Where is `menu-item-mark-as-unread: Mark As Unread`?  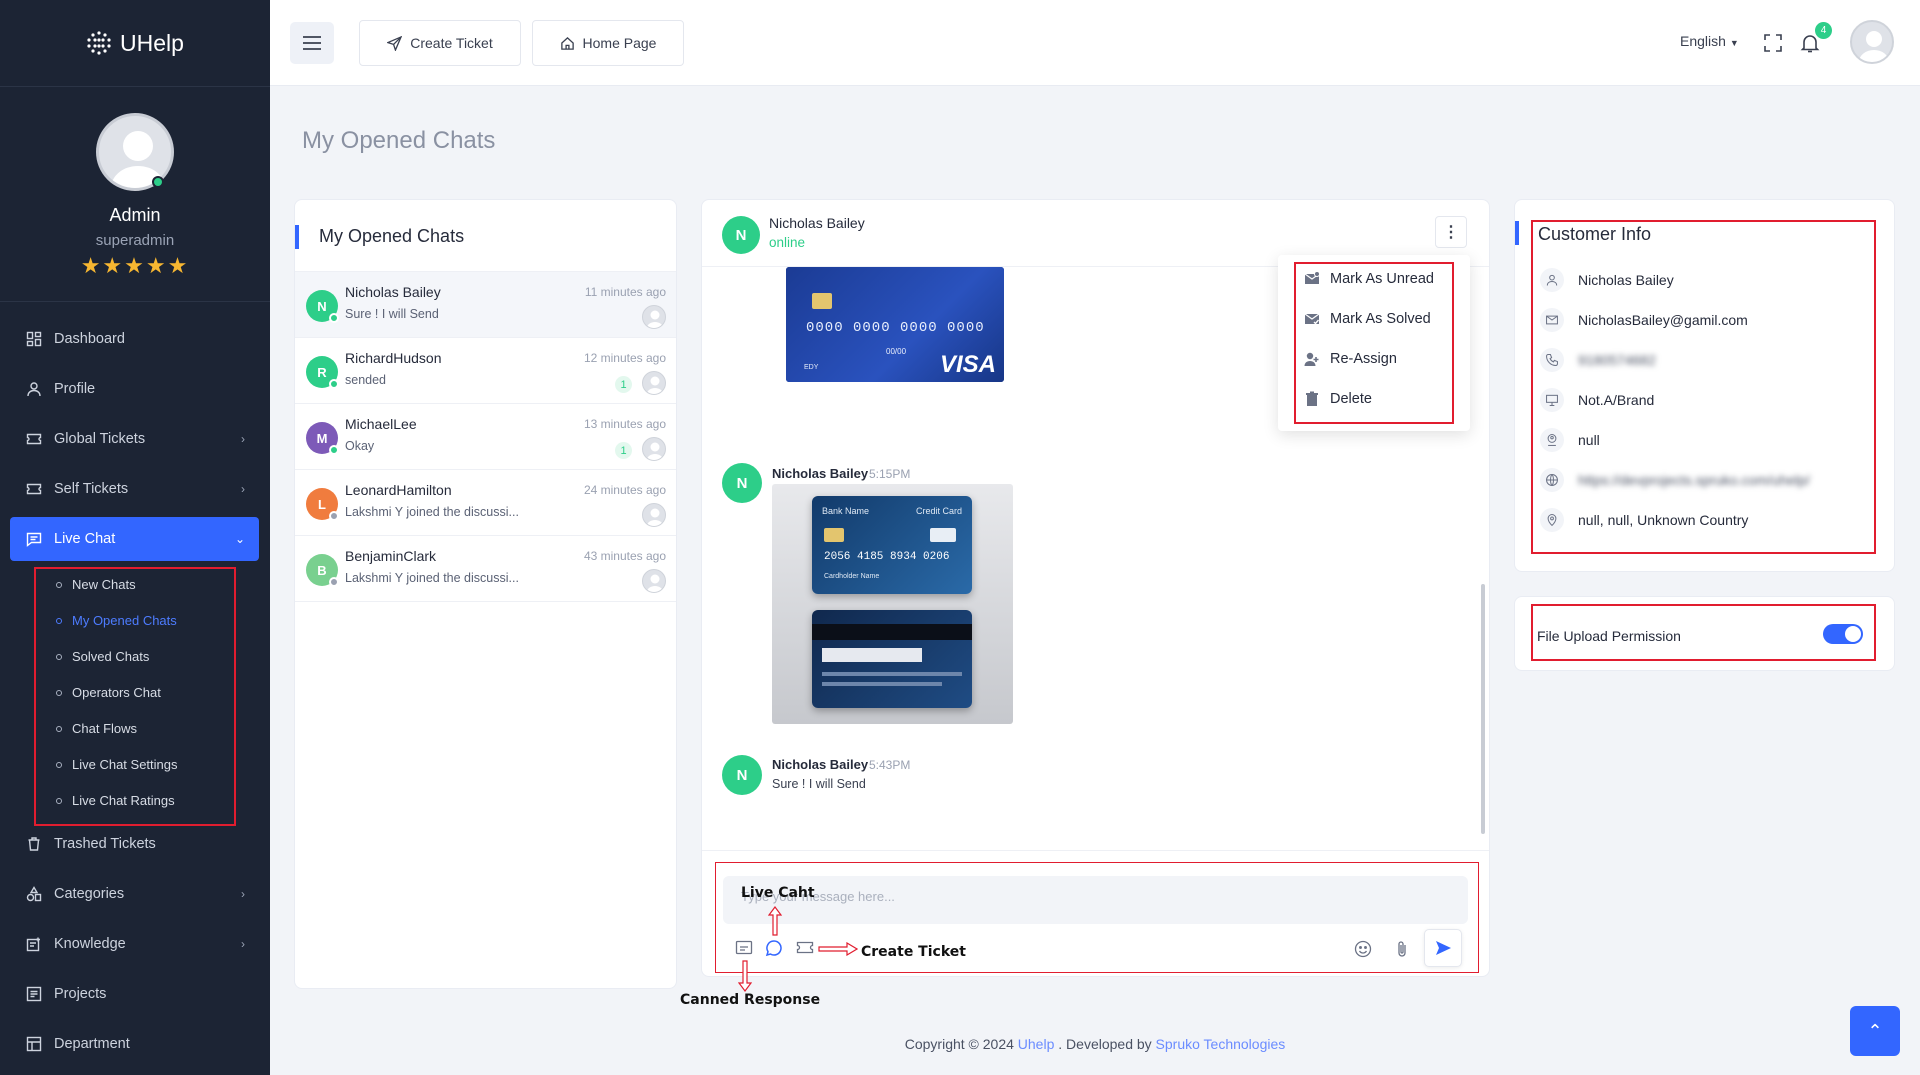
menu-item-mark-as-unread: Mark As Unread is located at coordinates (1369, 279).